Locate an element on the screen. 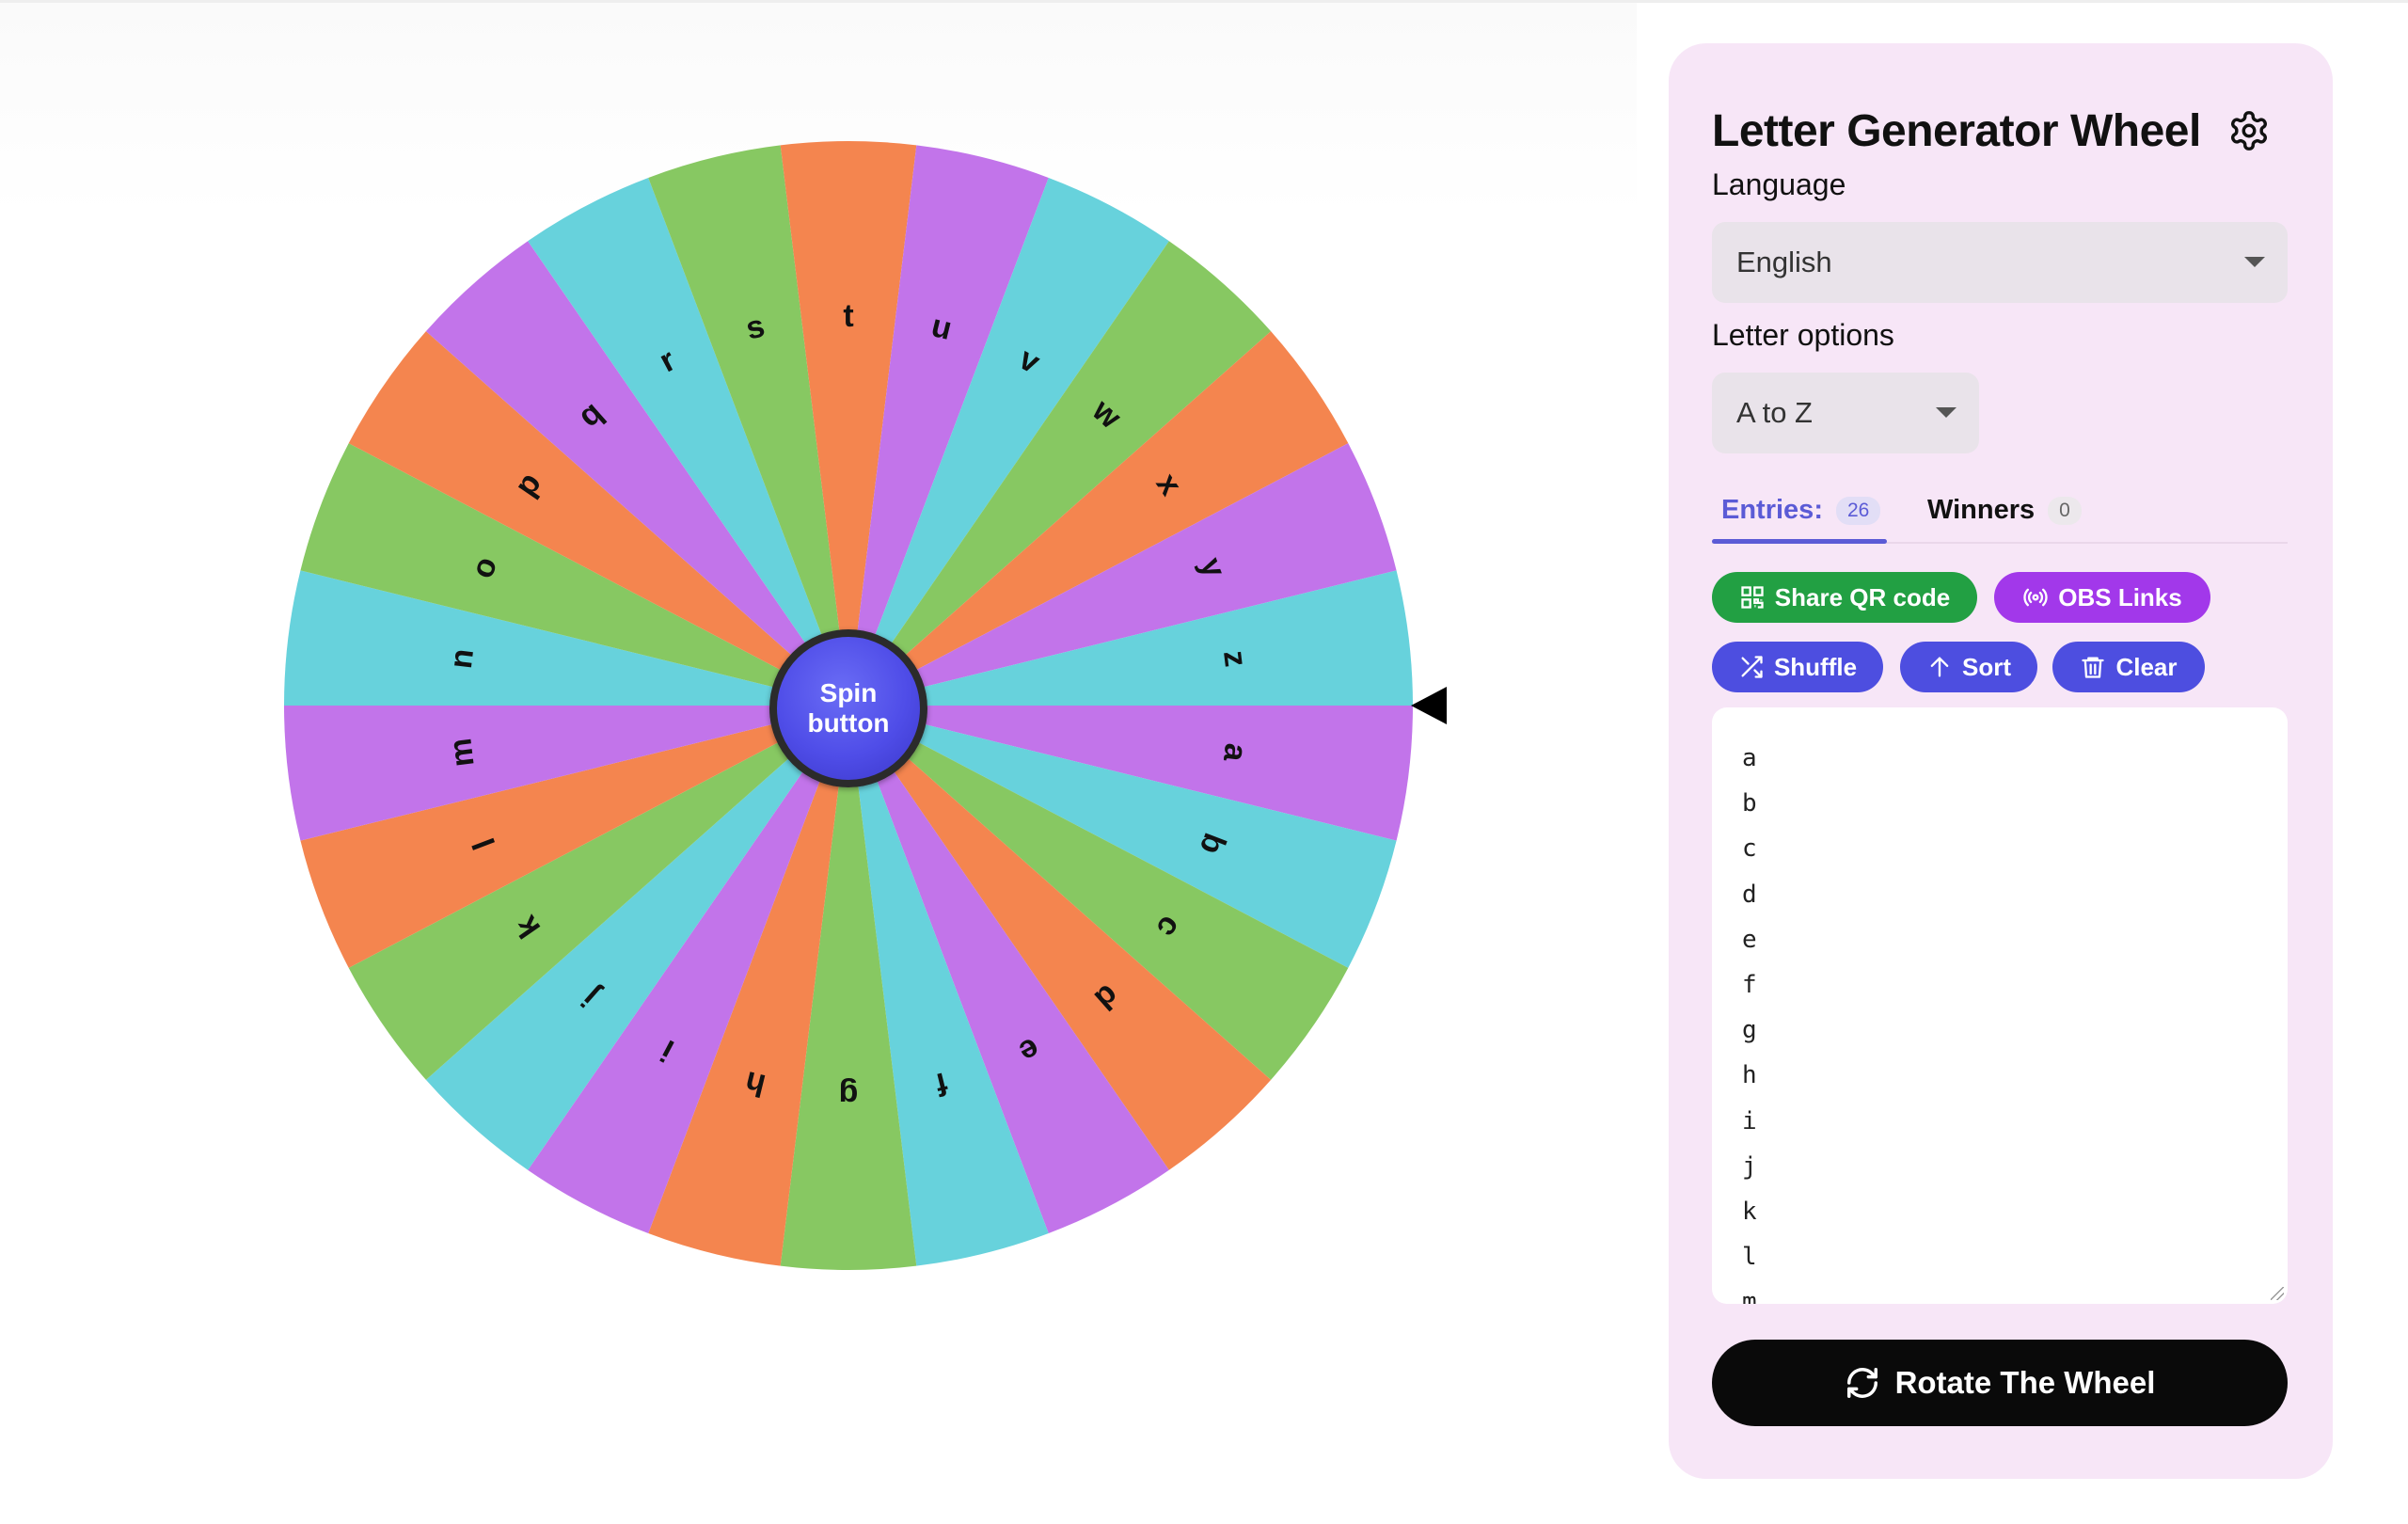 The height and width of the screenshot is (1524, 2408). tab-entries: Entries: 26 is located at coordinates (1801, 511).